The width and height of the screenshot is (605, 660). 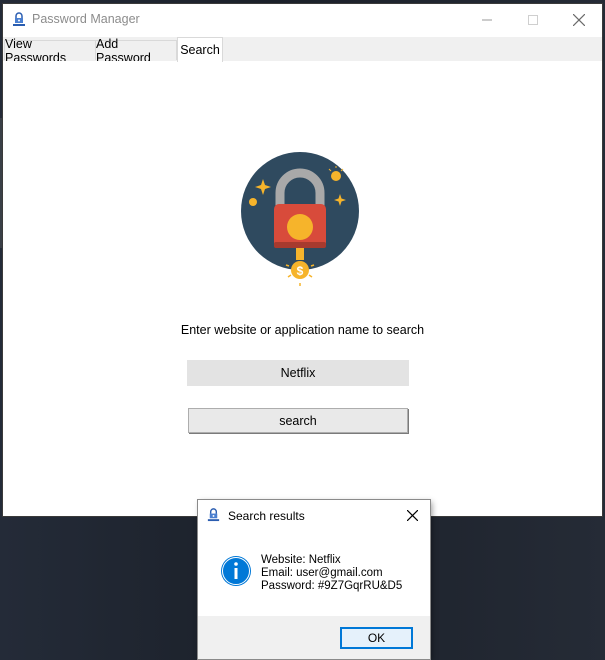 I want to click on minimize-icon, so click(x=487, y=20).